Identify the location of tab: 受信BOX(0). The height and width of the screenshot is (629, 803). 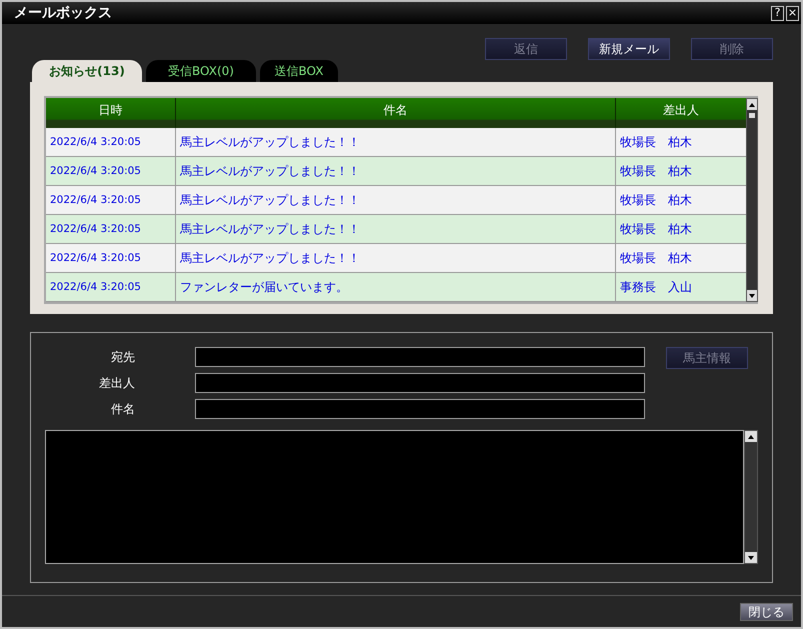
(201, 71).